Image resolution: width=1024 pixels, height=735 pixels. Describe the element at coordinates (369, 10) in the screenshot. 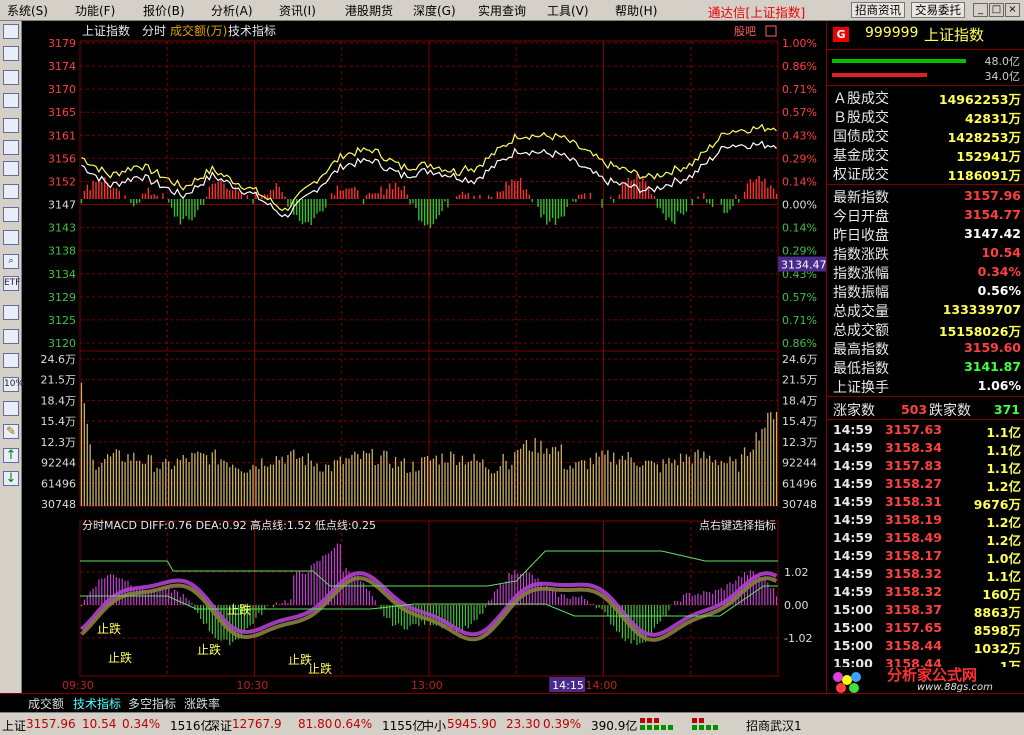

I see `menu-hk-futures: 港股期货` at that location.